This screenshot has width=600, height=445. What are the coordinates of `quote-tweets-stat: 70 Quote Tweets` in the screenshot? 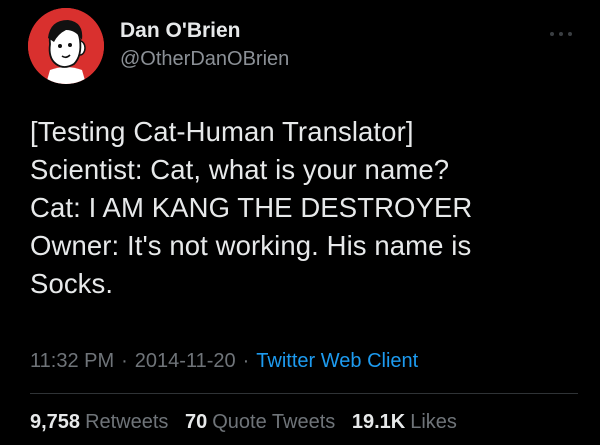 It's located at (260, 422).